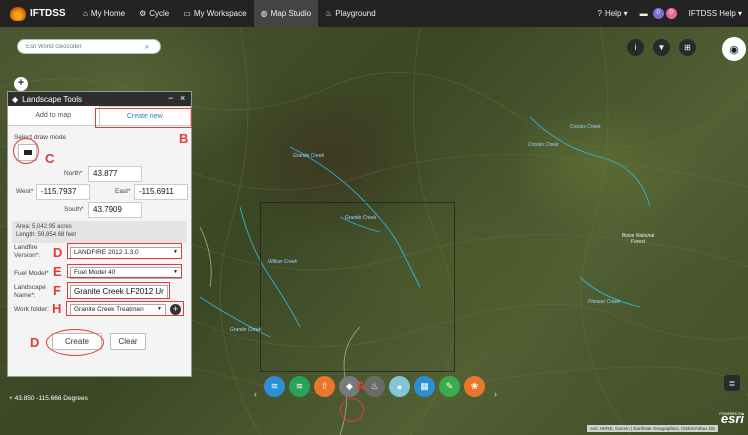 The height and width of the screenshot is (435, 748). I want to click on grid-icon: ▦, so click(424, 386).